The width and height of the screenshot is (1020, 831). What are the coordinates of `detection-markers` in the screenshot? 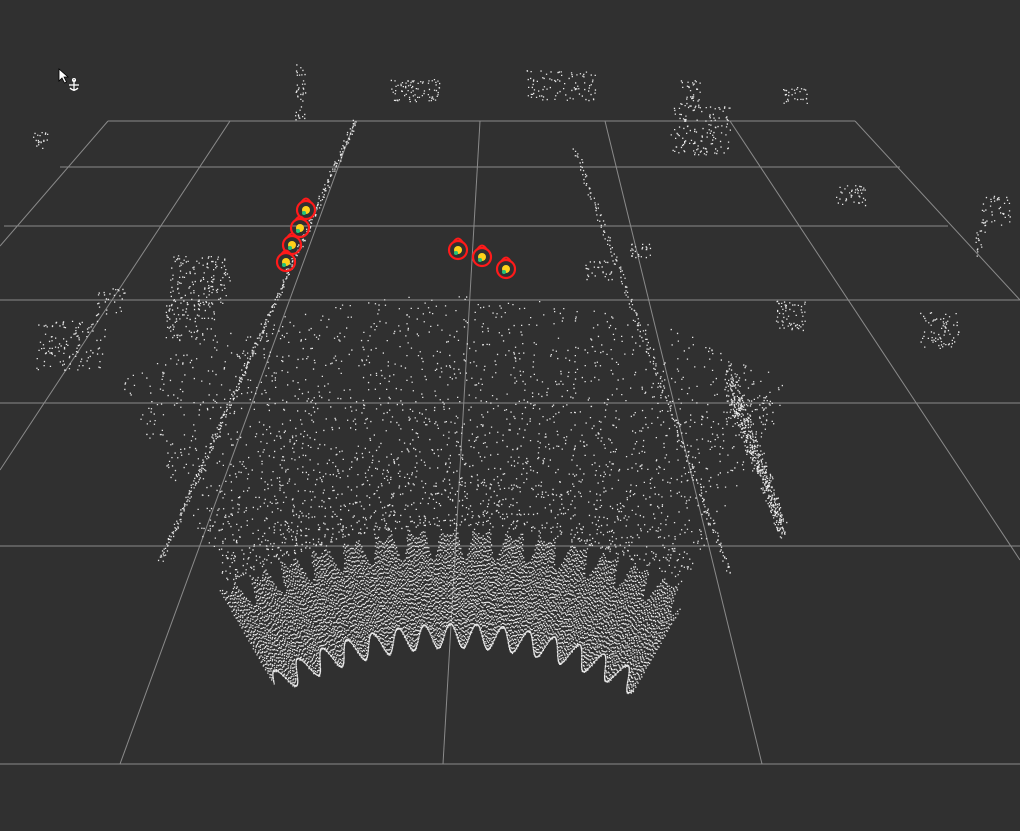 It's located at (396, 238).